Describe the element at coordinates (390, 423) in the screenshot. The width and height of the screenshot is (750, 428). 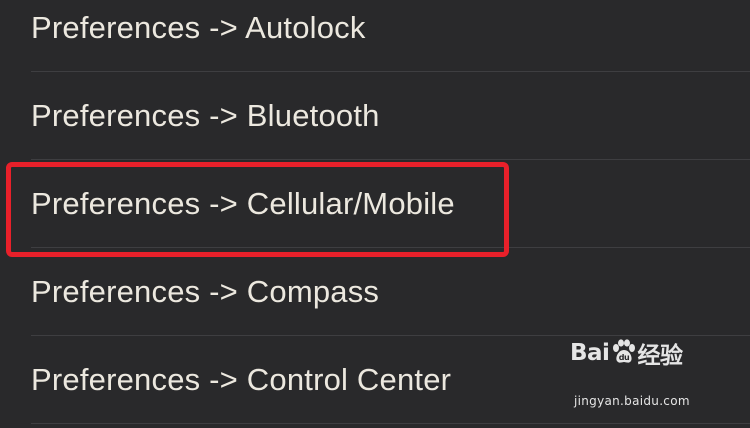
I see `divider` at that location.